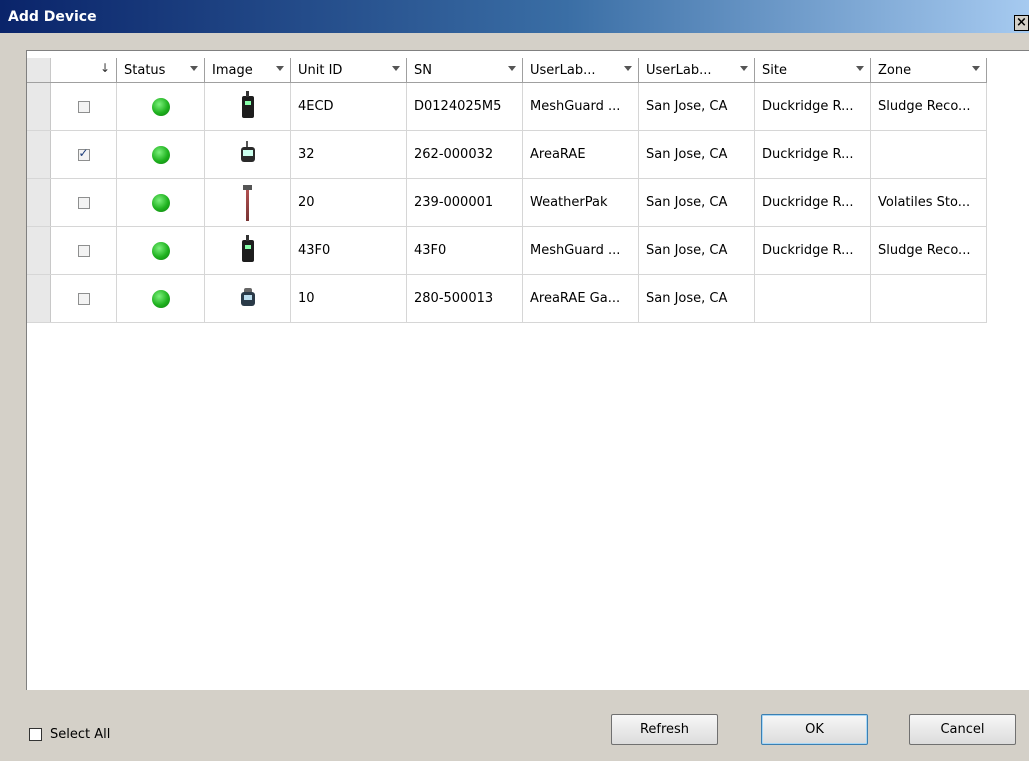 The image size is (1029, 761). Describe the element at coordinates (232, 70) in the screenshot. I see `column-header-label: Image` at that location.